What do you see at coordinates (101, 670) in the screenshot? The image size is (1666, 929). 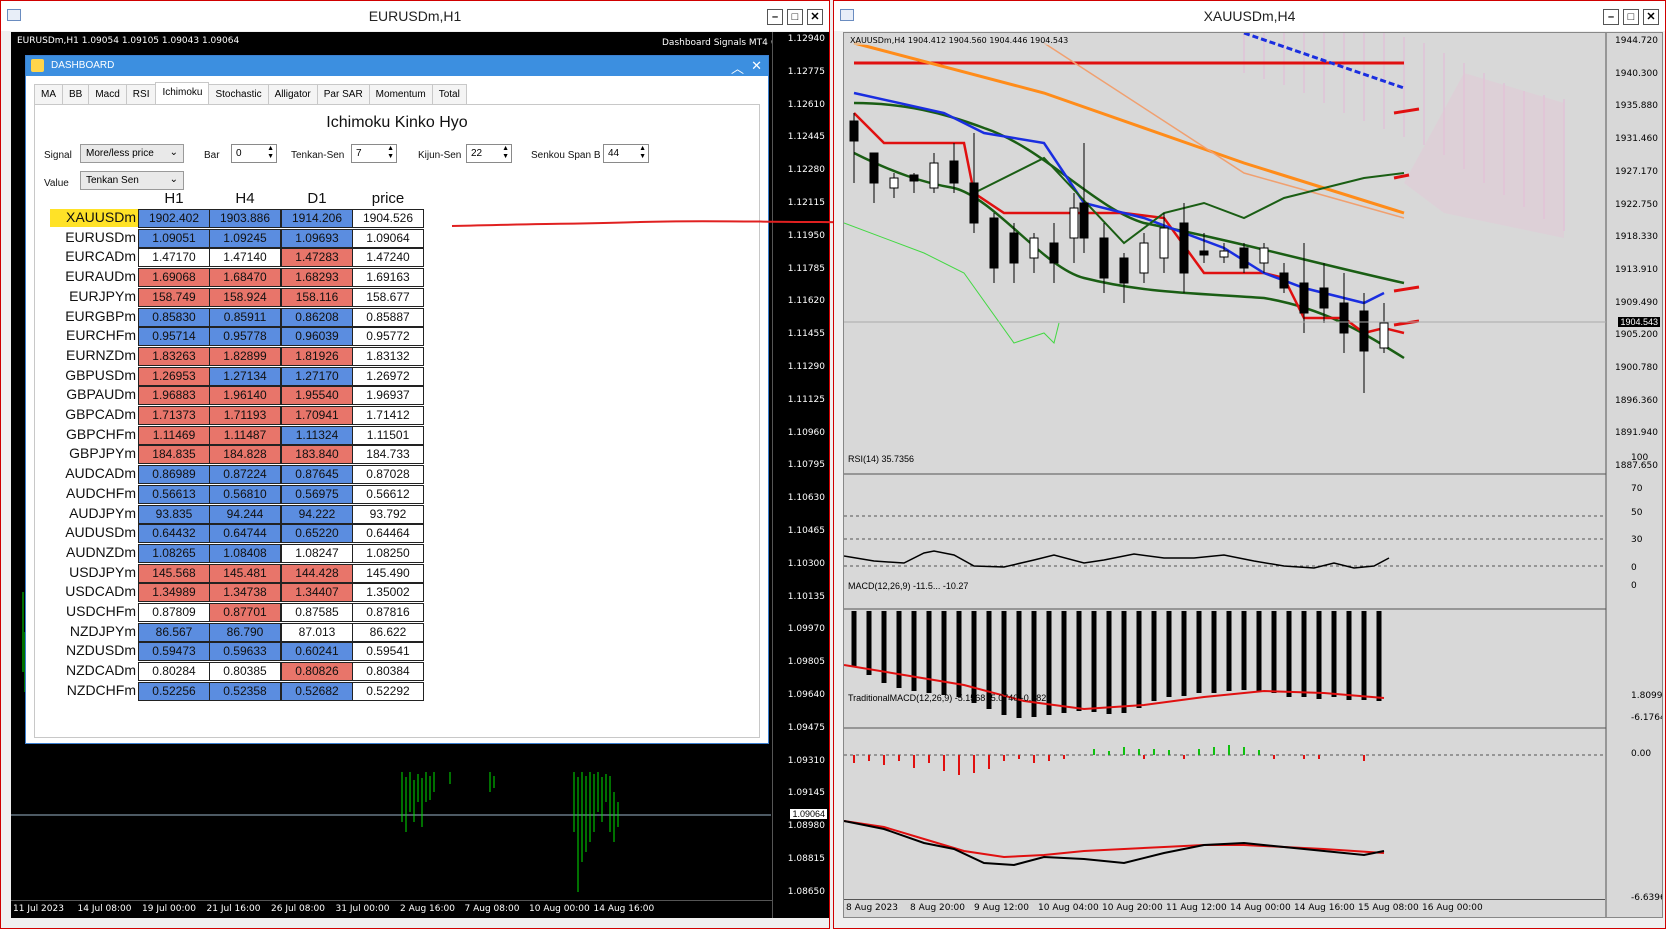 I see `symbol-label: NZDCADm` at bounding box center [101, 670].